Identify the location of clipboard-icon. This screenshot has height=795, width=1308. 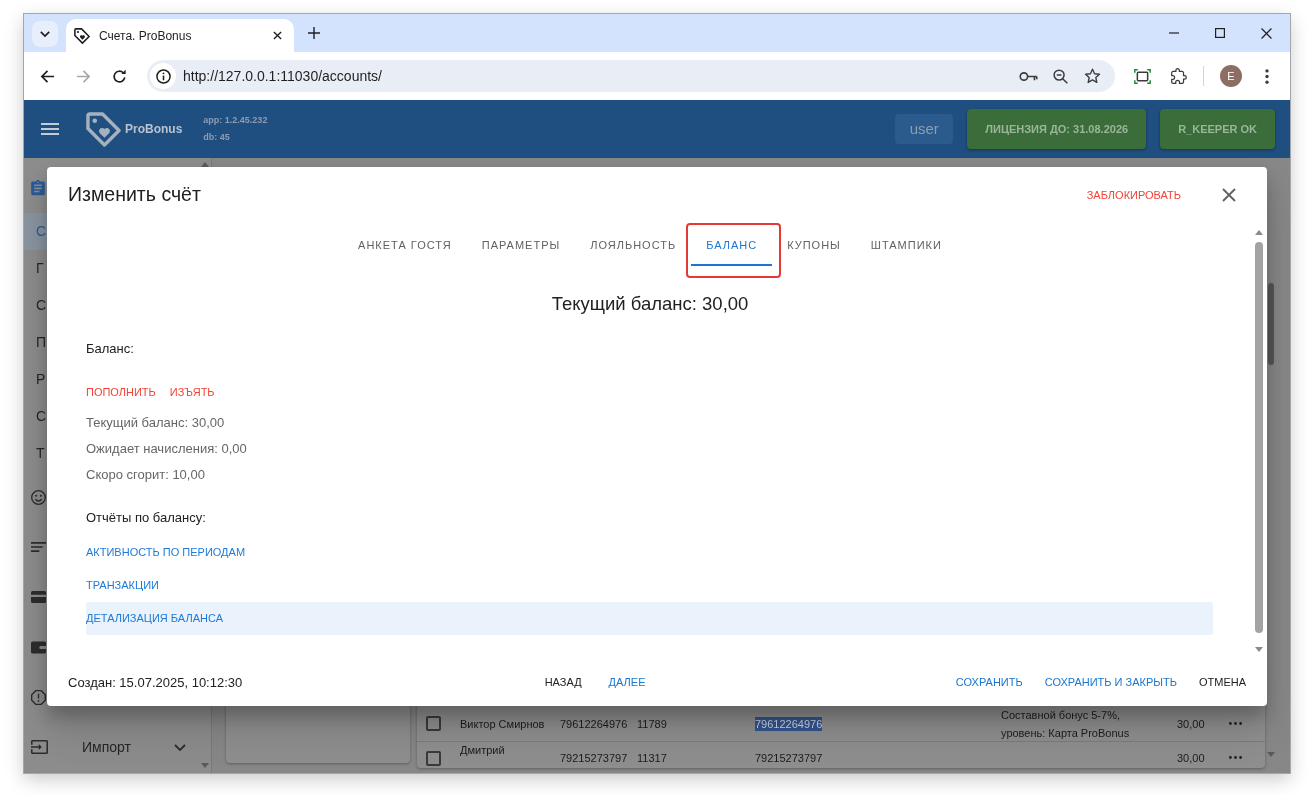
(38, 188).